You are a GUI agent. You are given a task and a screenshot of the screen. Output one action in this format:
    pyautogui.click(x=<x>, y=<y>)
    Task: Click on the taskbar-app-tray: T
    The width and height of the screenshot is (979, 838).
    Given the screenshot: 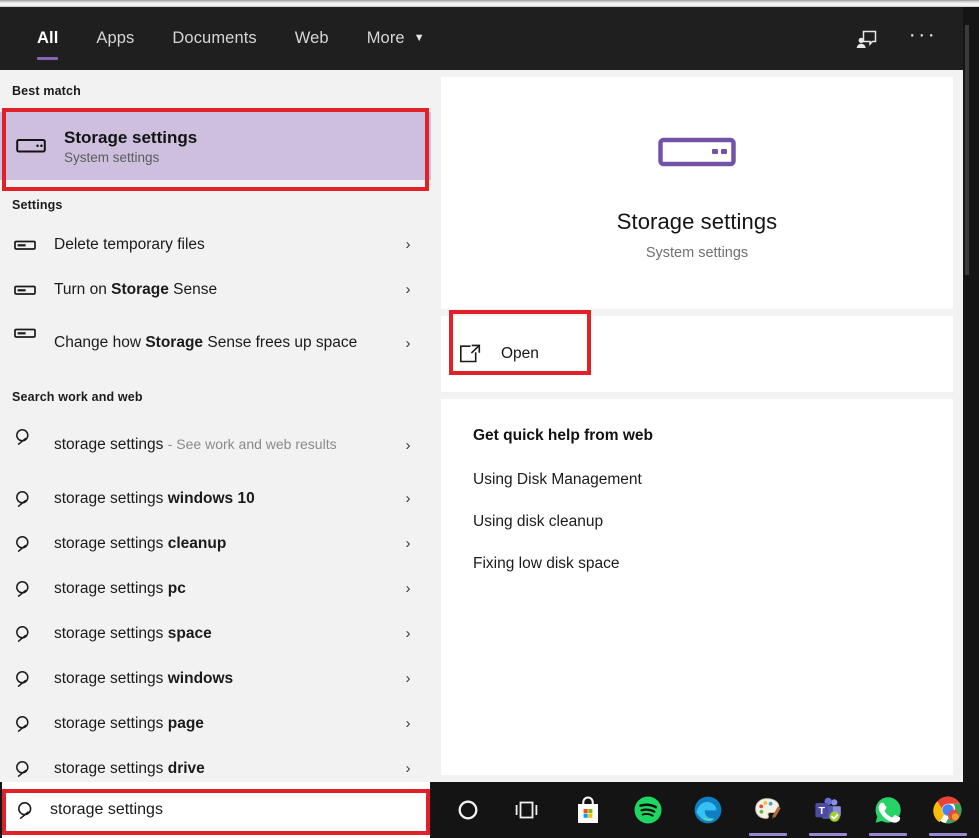 What is the action you would take?
    pyautogui.click(x=708, y=810)
    